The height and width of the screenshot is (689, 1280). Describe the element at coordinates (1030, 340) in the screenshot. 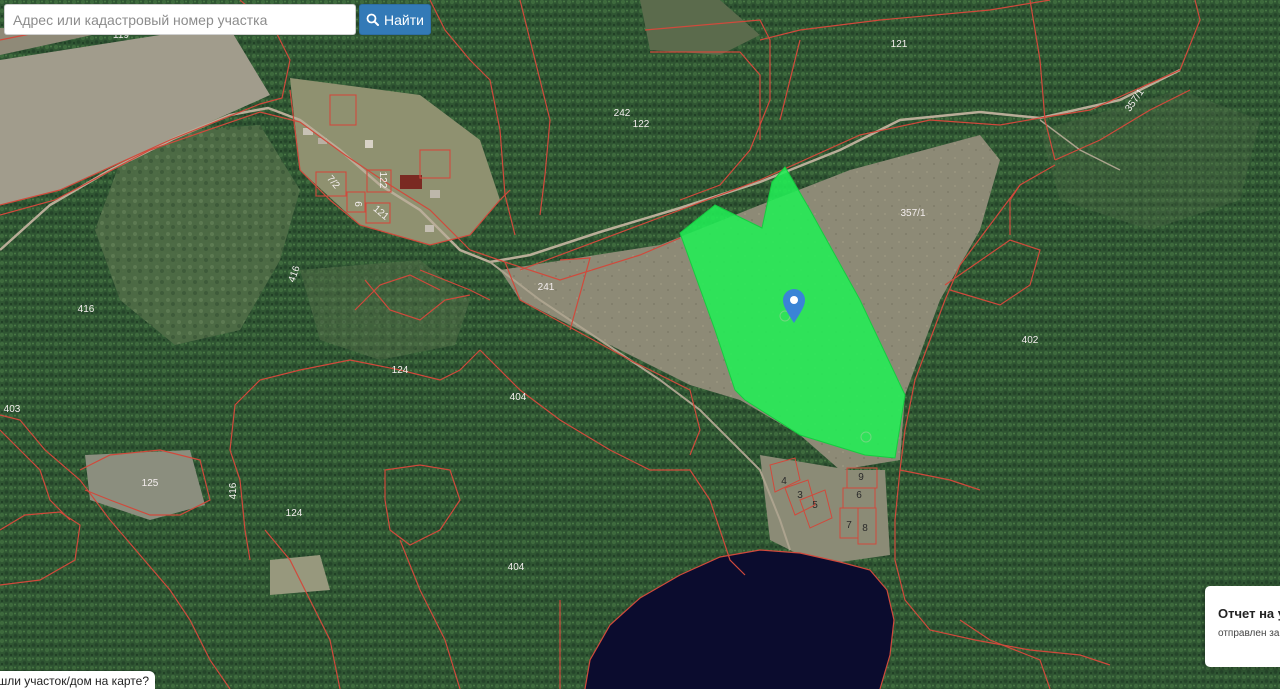

I see `parcel-number-label: 402` at that location.